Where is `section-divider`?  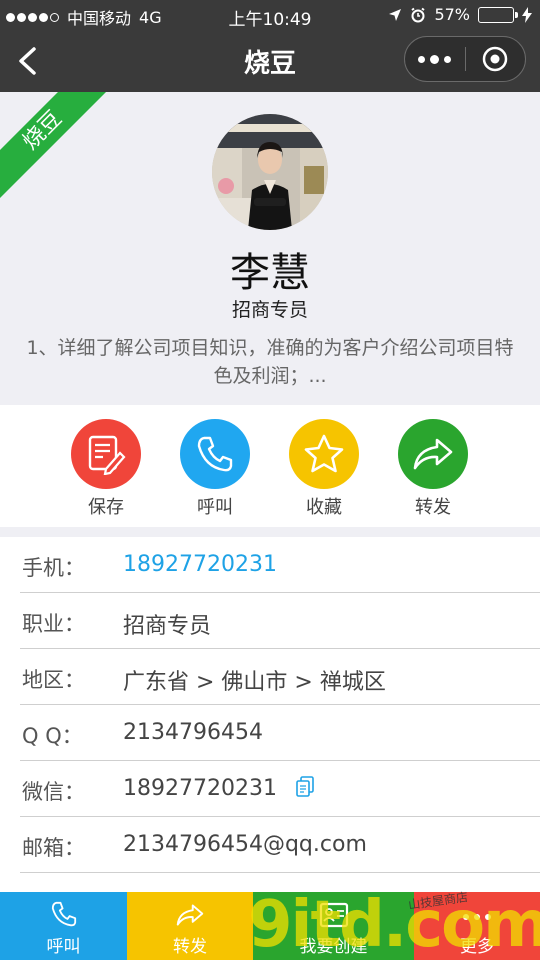
section-divider is located at coordinates (270, 532).